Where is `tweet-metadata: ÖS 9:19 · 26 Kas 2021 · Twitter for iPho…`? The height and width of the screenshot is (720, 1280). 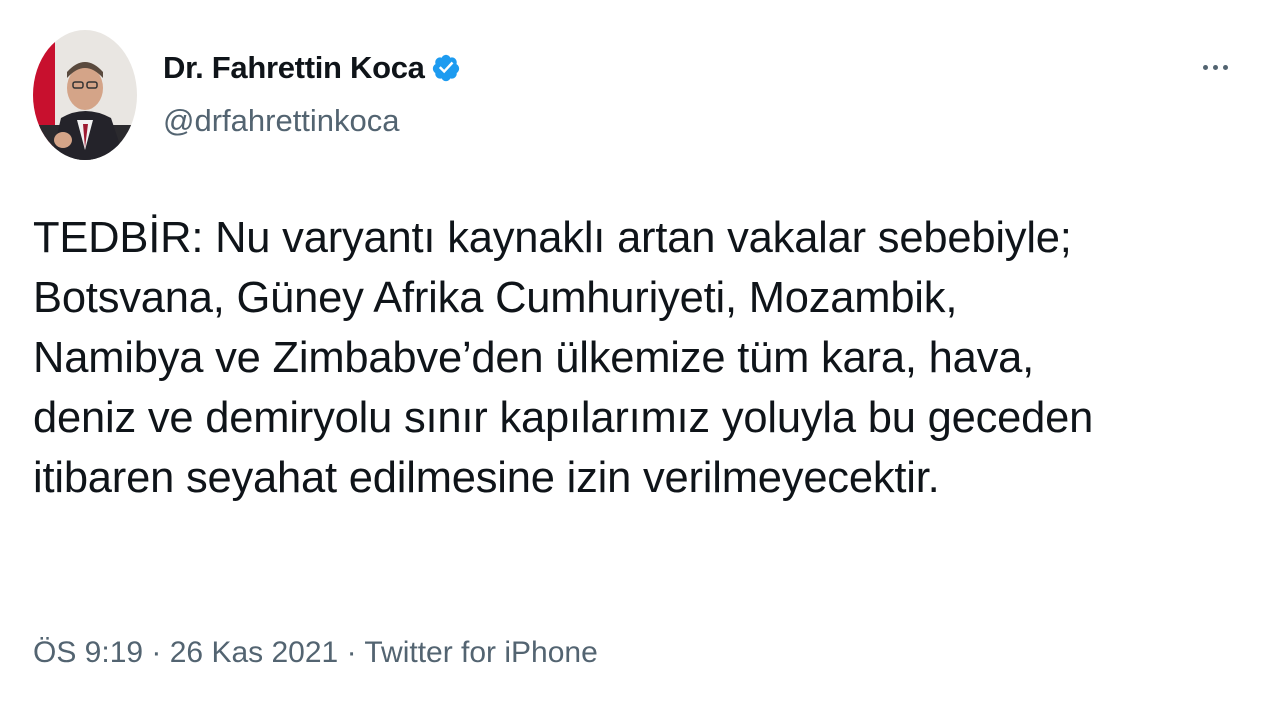 tweet-metadata: ÖS 9:19 · 26 Kas 2021 · Twitter for iPho… is located at coordinates (315, 653).